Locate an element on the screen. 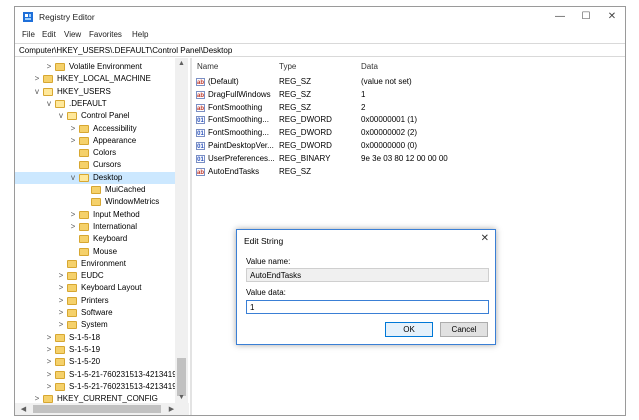 This screenshot has width=639, height=420. scroll-up-icon: ▲ is located at coordinates (181, 63).